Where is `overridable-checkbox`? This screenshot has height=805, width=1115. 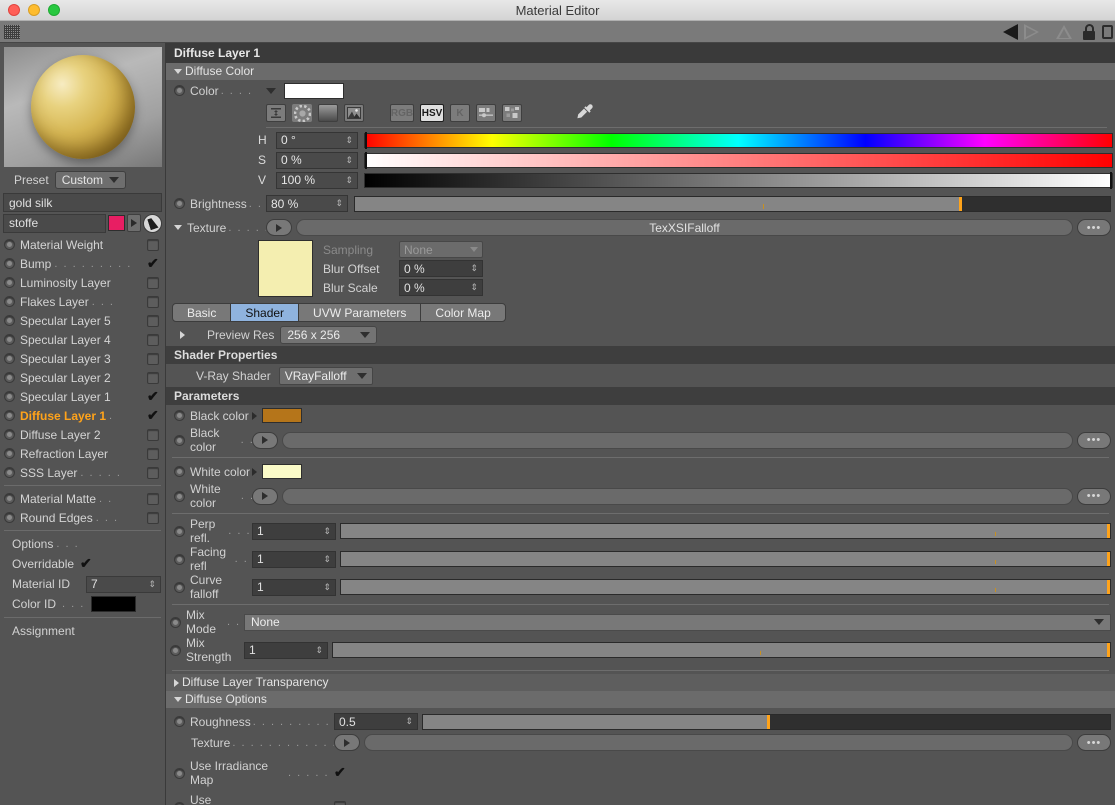
overridable-checkbox is located at coordinates (86, 563).